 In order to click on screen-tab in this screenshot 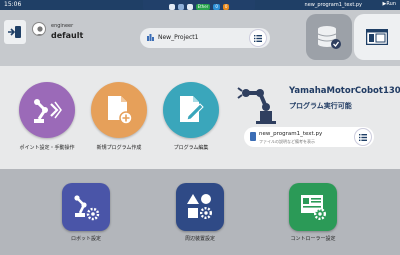, I will do `click(377, 37)`.